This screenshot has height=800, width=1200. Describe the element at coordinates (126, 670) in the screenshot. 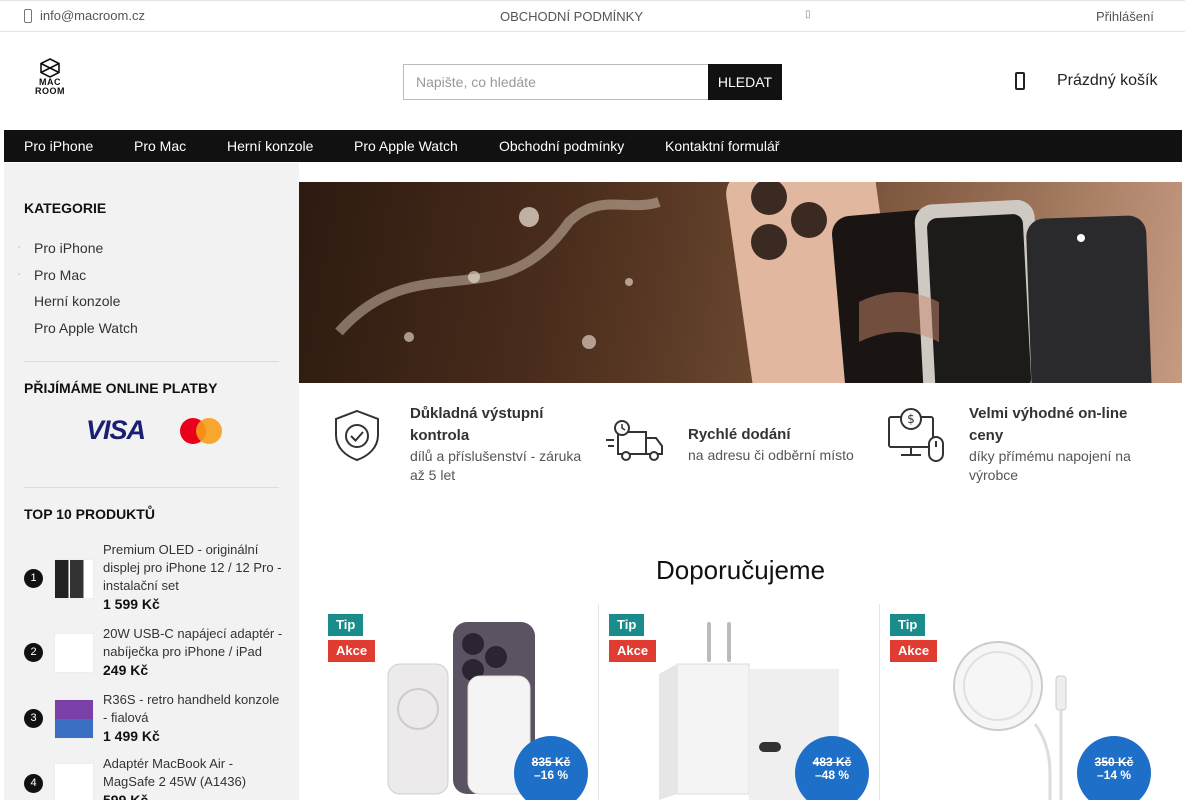

I see `top-product-price: 249 Kč` at that location.